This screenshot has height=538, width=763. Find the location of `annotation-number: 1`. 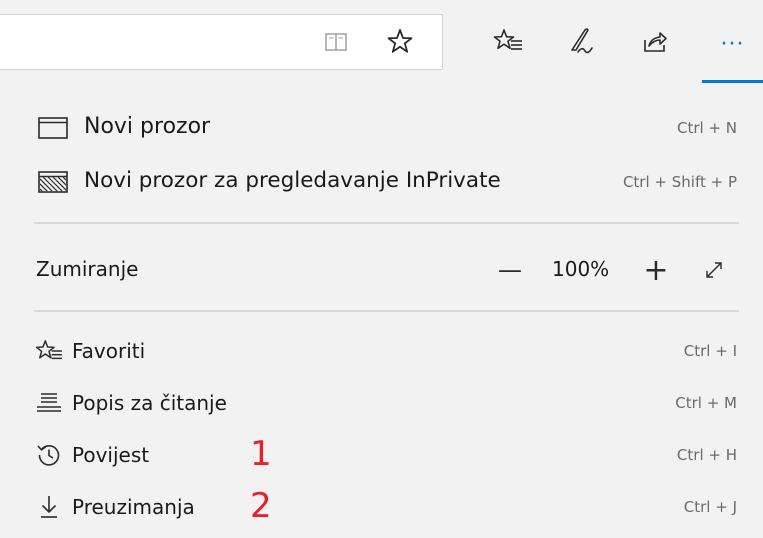

annotation-number: 1 is located at coordinates (261, 454).